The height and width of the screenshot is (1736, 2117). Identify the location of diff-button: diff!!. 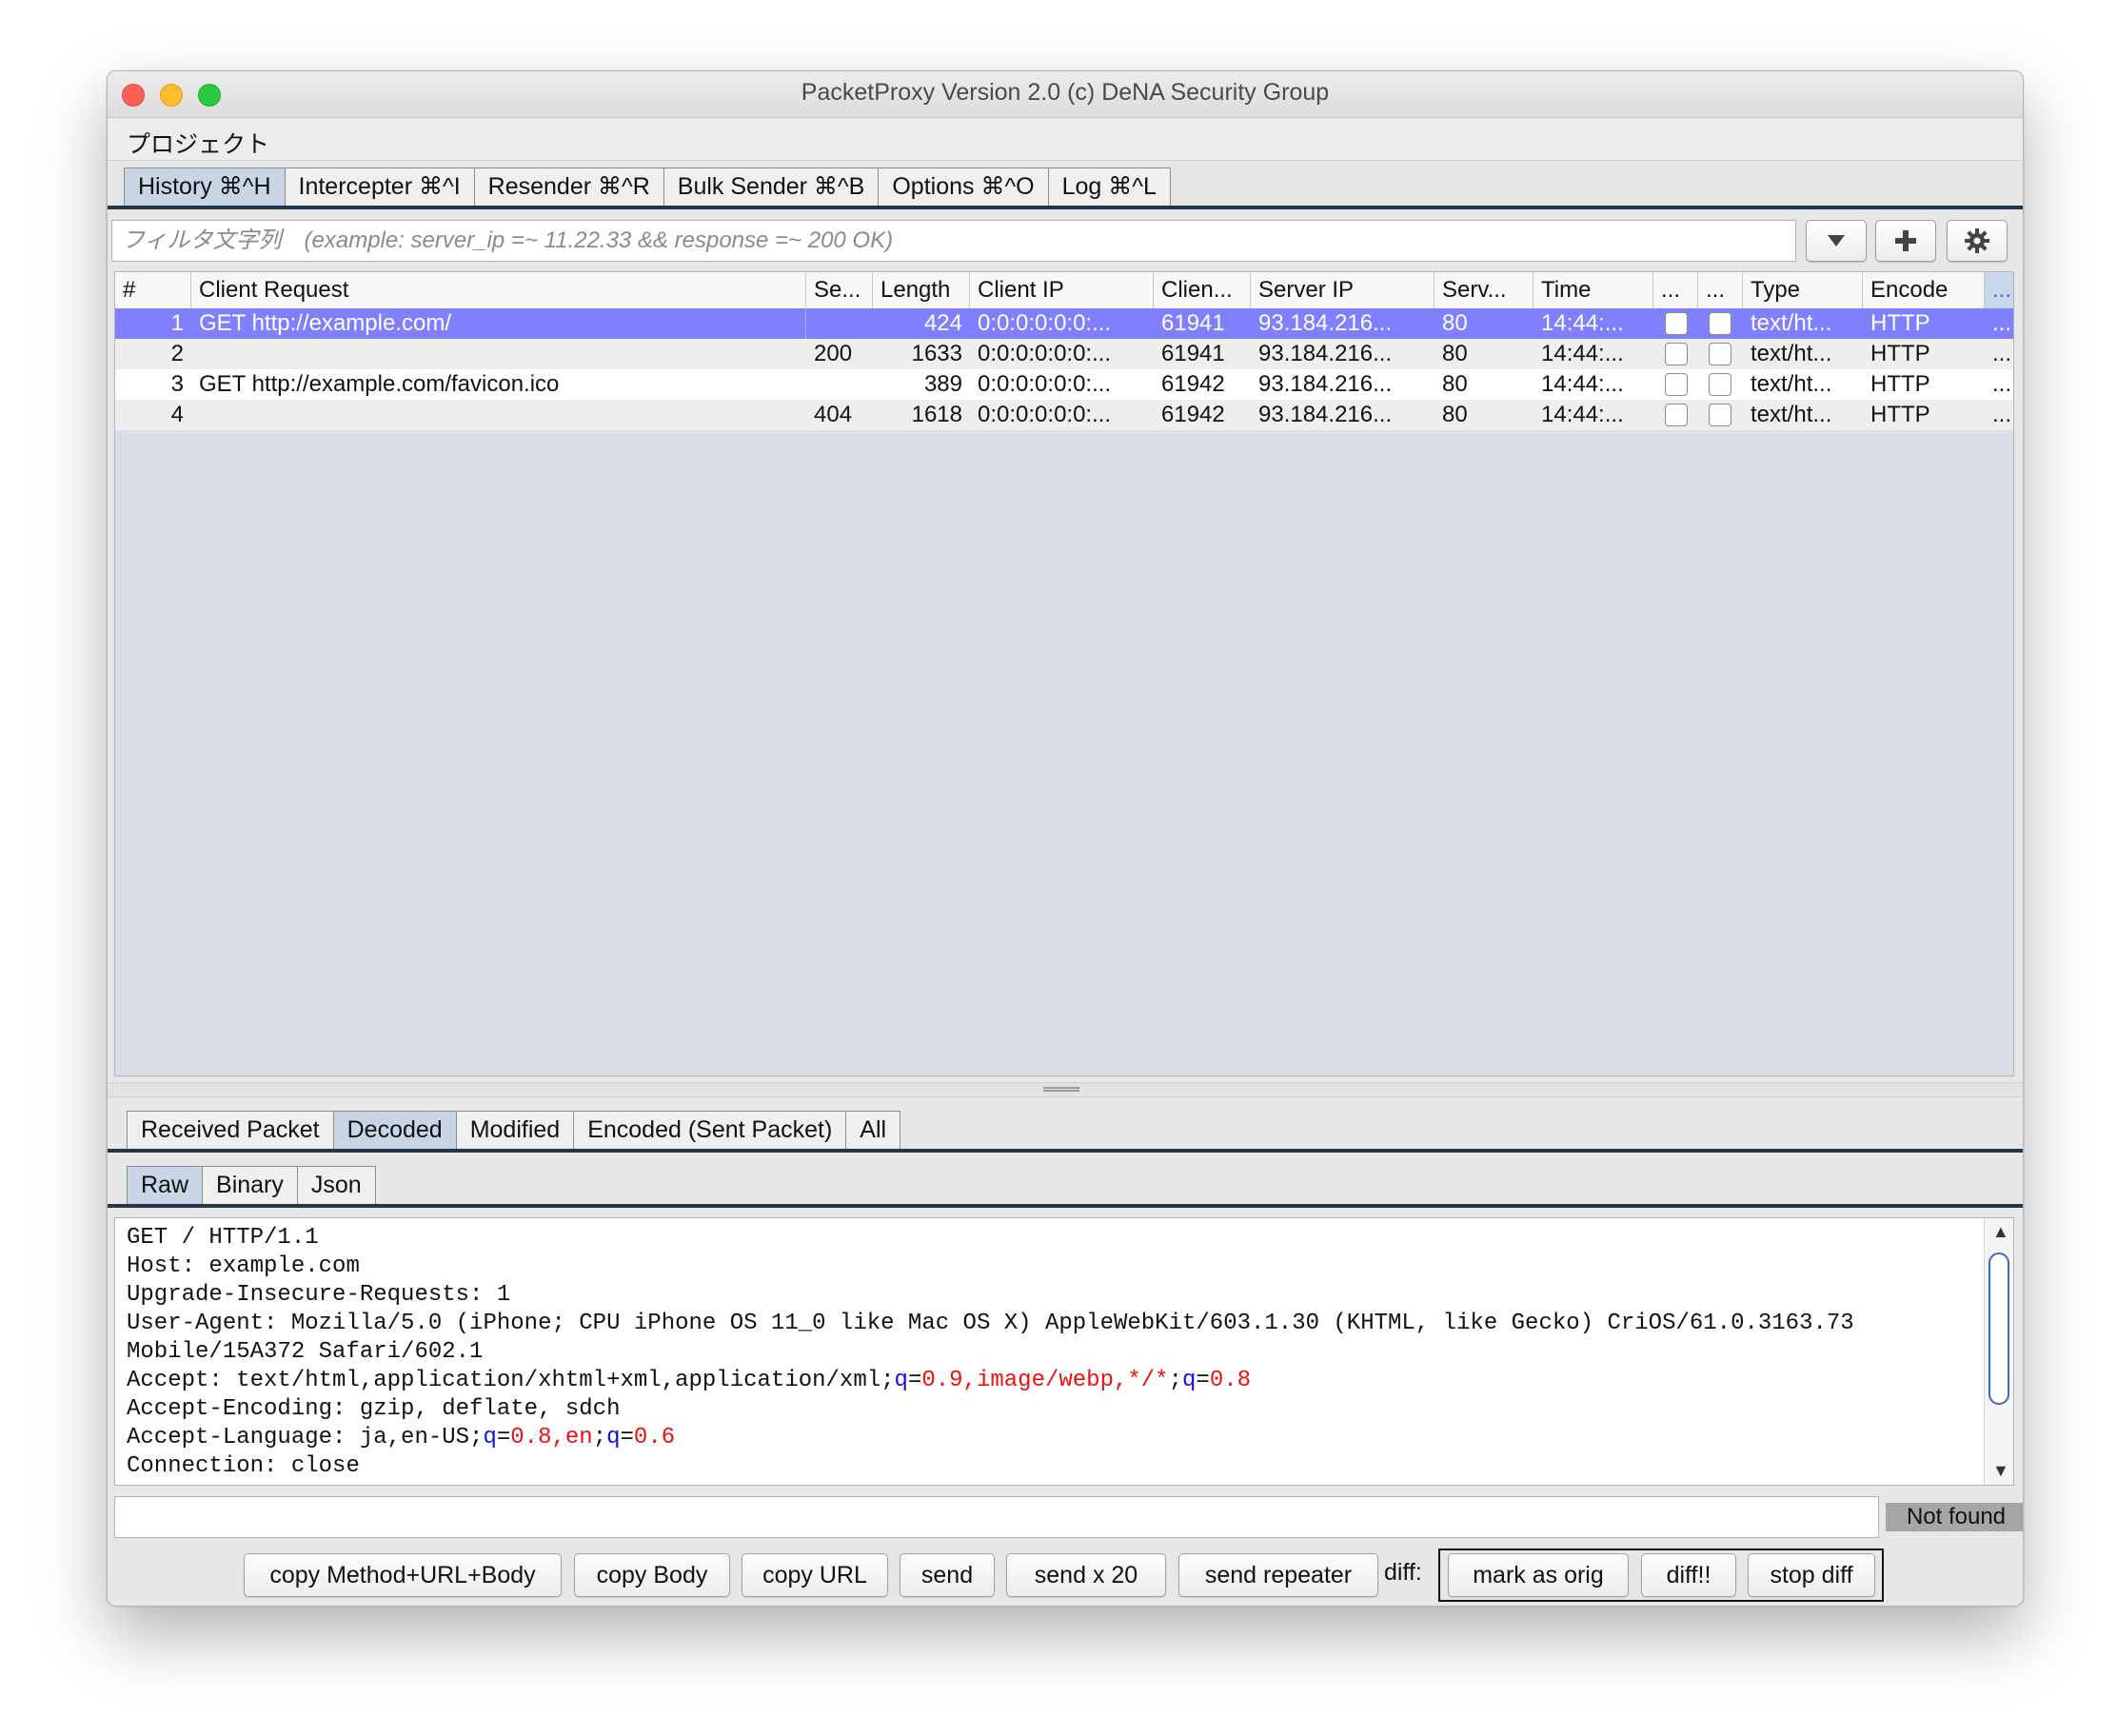
(1689, 1575).